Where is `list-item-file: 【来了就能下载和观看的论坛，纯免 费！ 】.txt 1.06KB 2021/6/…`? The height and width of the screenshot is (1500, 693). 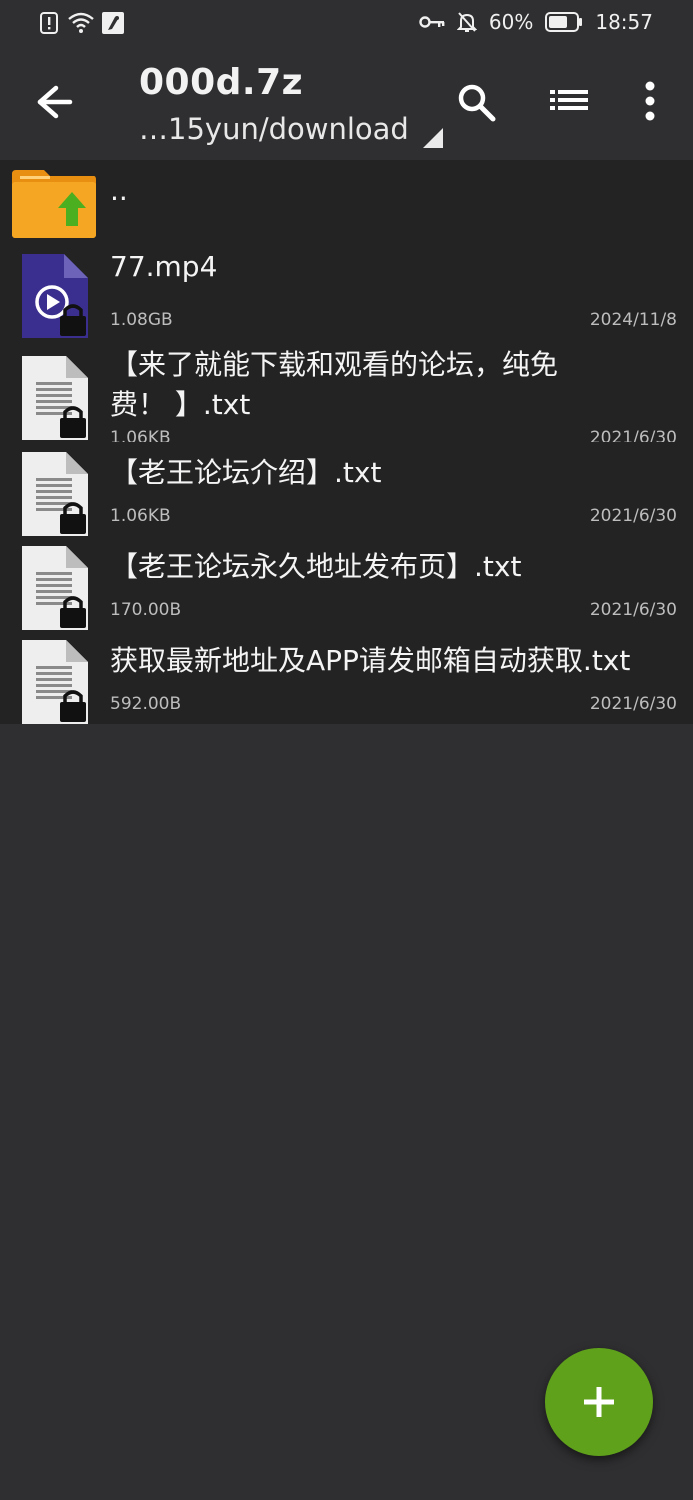
list-item-file: 【来了就能下载和观看的论坛，纯免 费！ 】.txt 1.06KB 2021/6/… is located at coordinates (346, 393).